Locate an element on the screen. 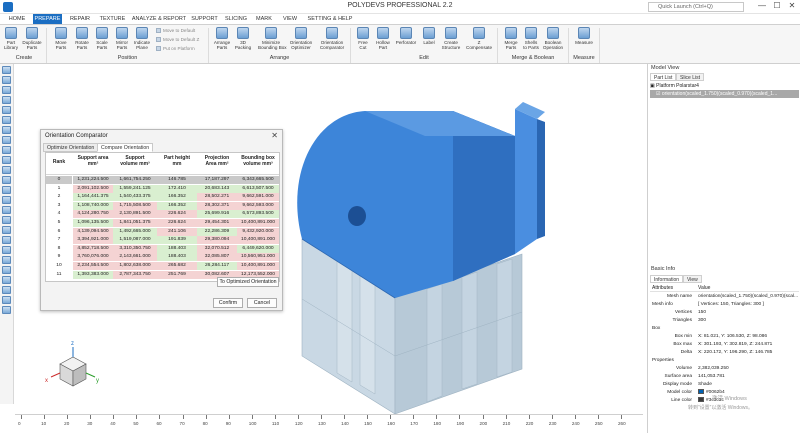 The image size is (800, 433). view-front-icon is located at coordinates (6, 70).